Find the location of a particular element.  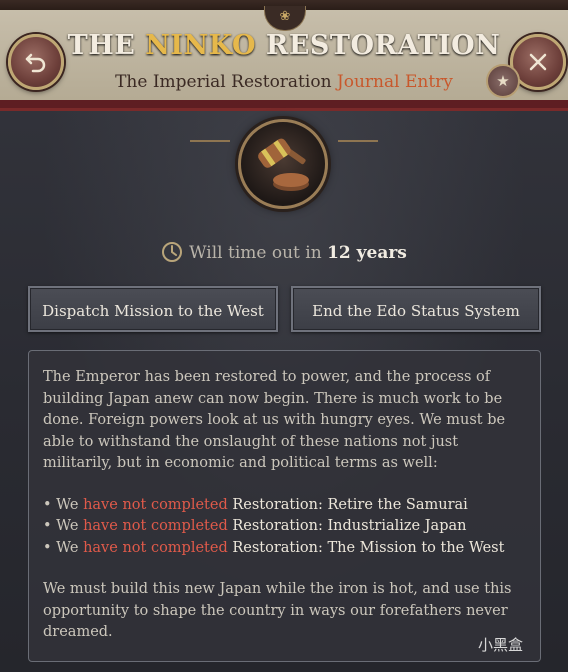

emblem-wing-right is located at coordinates (358, 146).